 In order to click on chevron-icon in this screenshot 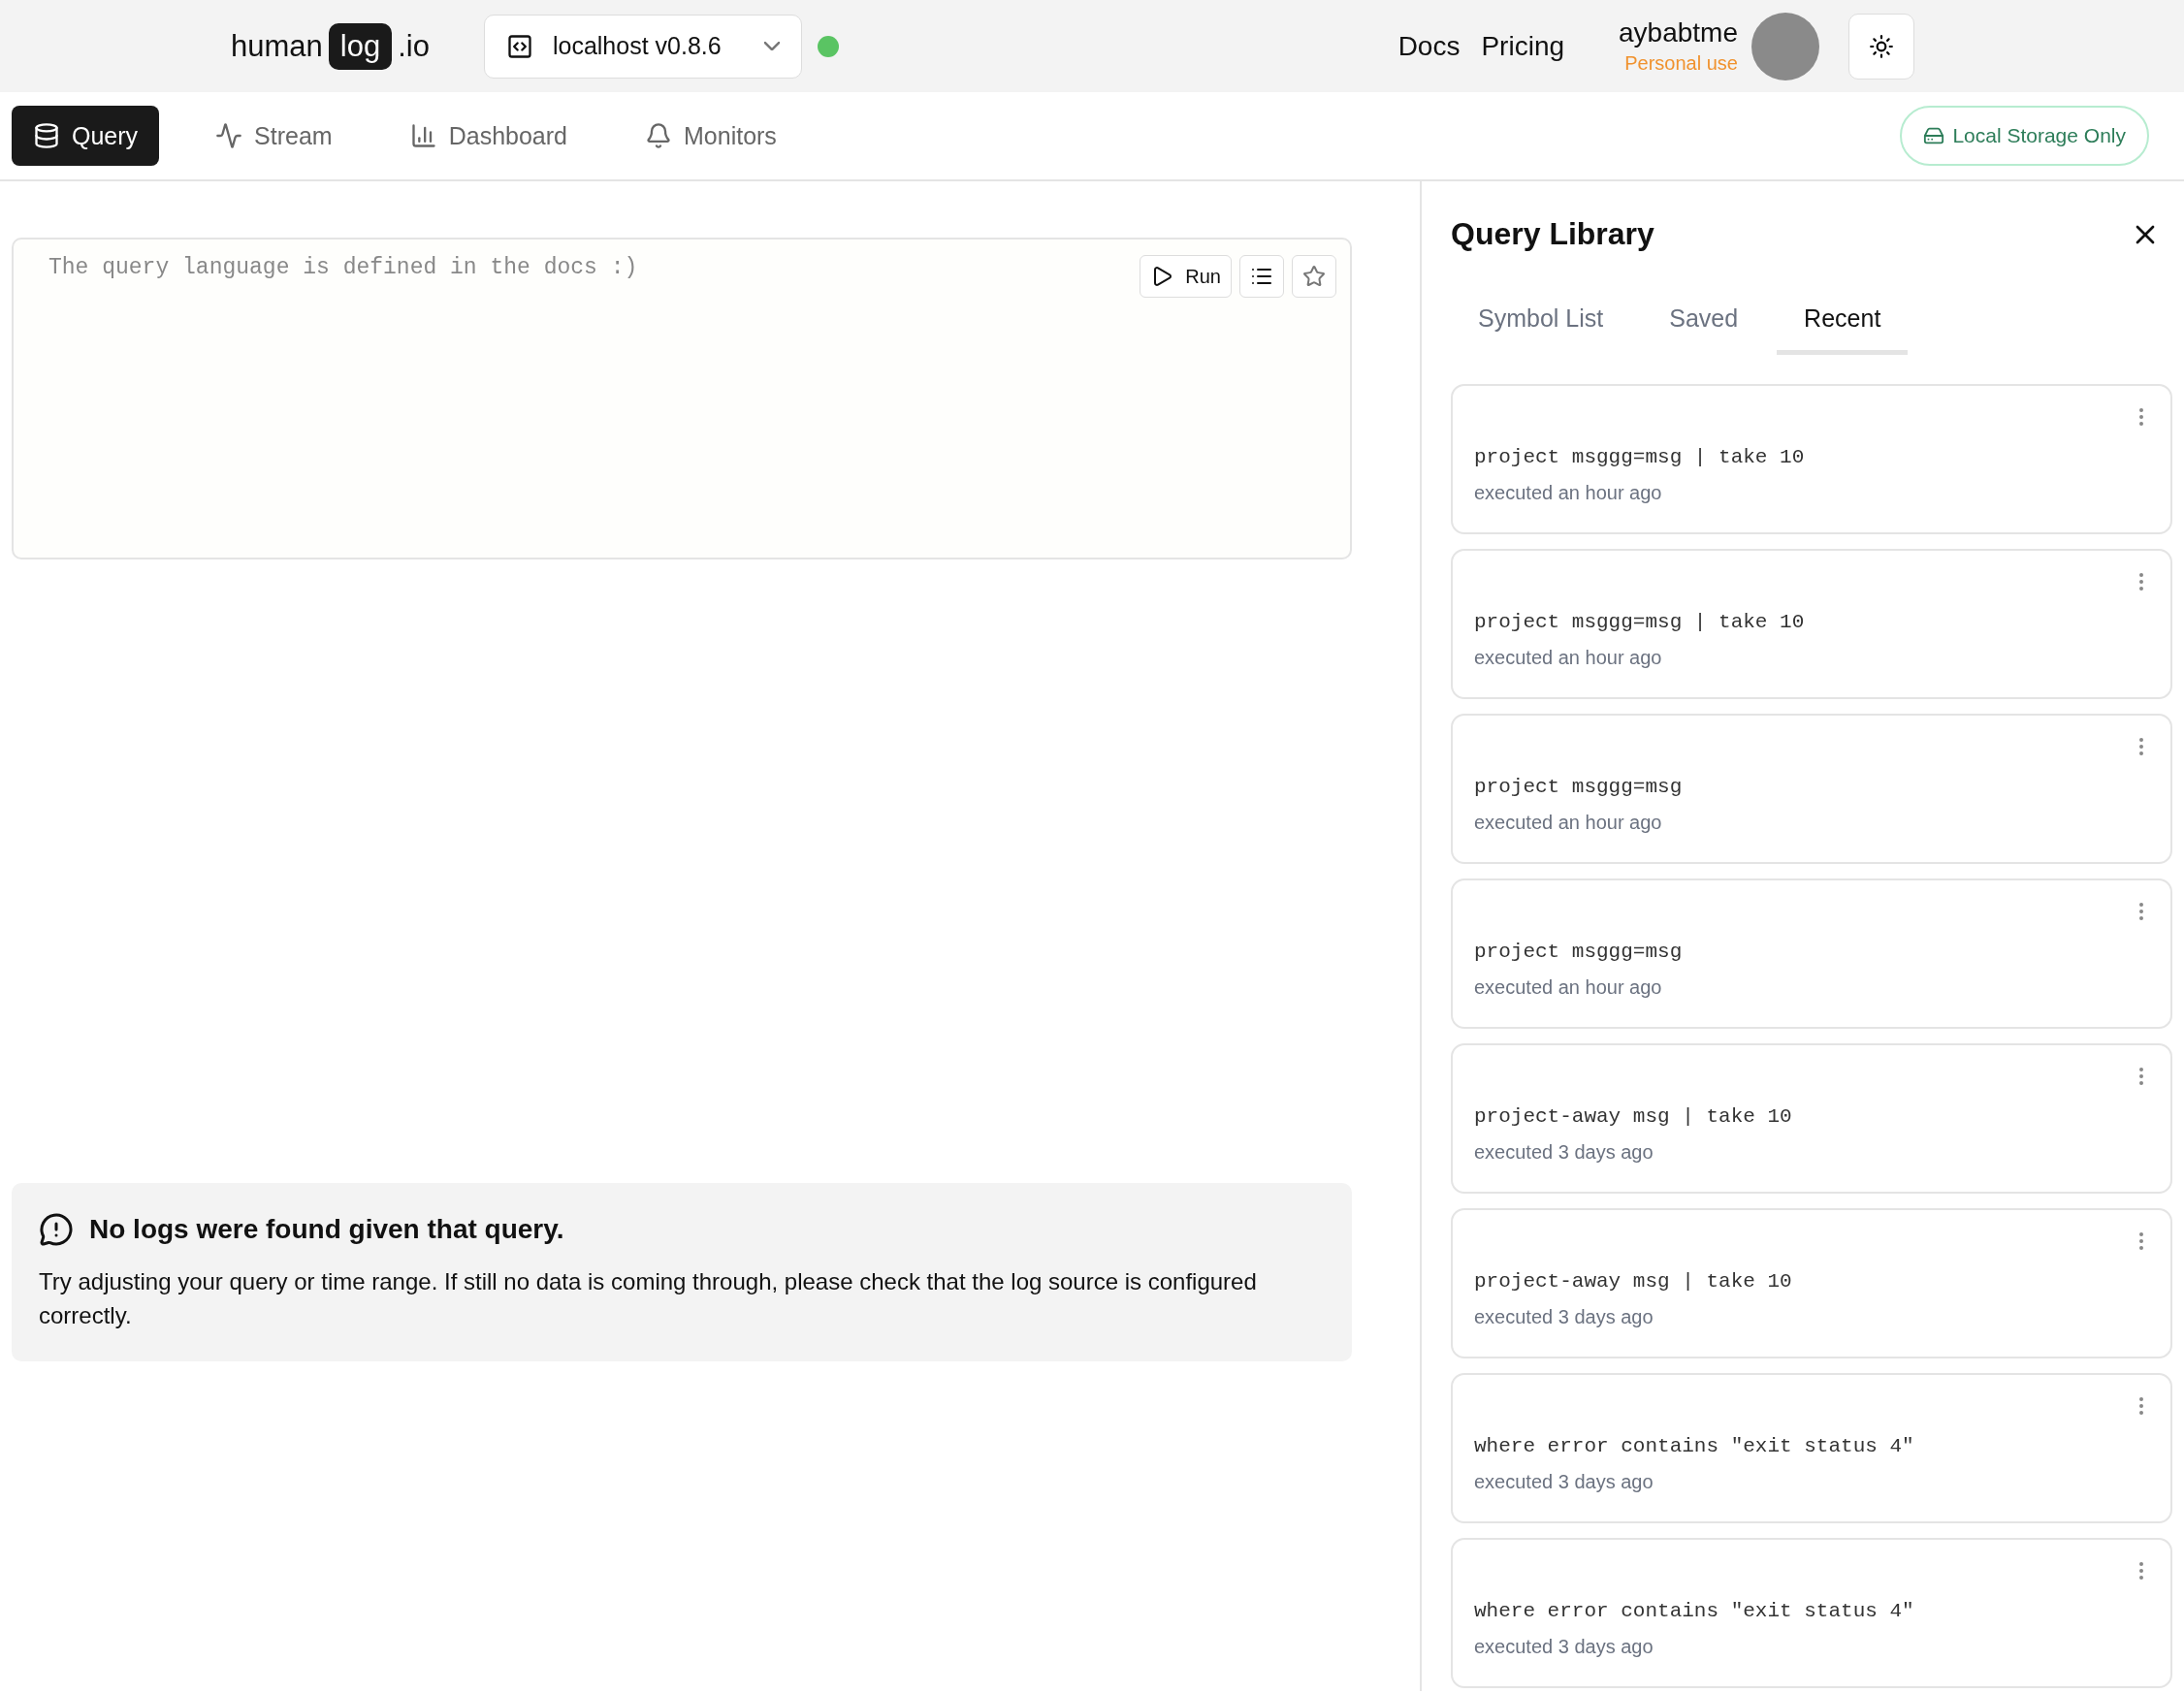, I will do `click(771, 46)`.